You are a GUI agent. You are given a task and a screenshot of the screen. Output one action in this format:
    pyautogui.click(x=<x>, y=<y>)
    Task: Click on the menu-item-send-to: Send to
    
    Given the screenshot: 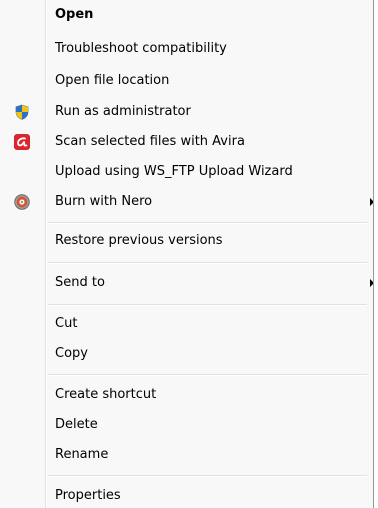 What is the action you would take?
    pyautogui.click(x=187, y=283)
    